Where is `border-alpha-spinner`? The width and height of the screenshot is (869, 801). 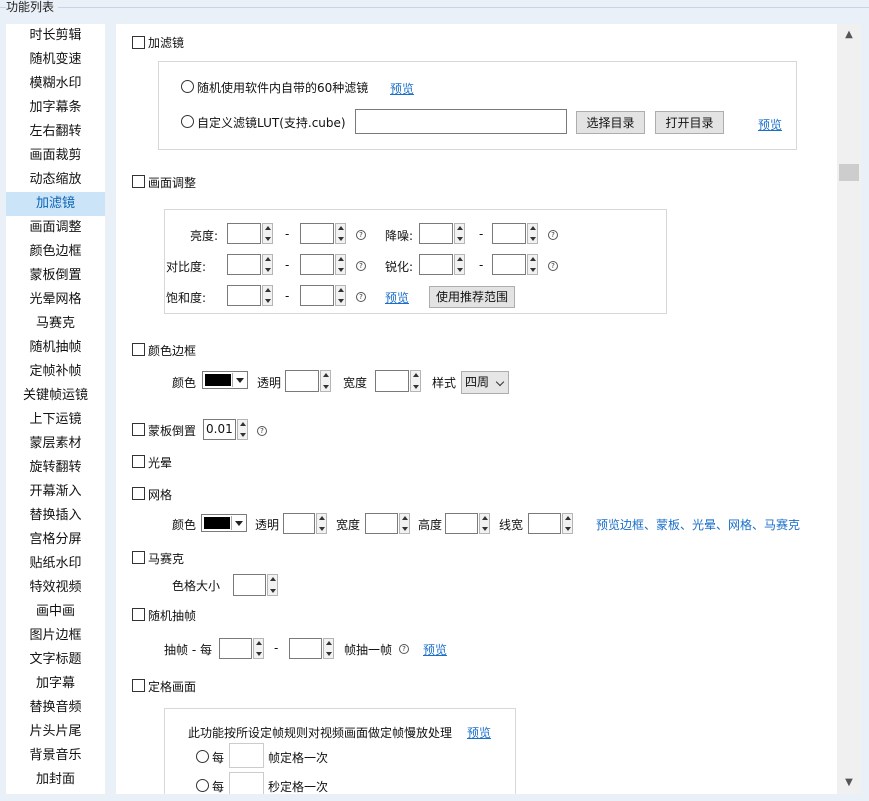 border-alpha-spinner is located at coordinates (325, 381).